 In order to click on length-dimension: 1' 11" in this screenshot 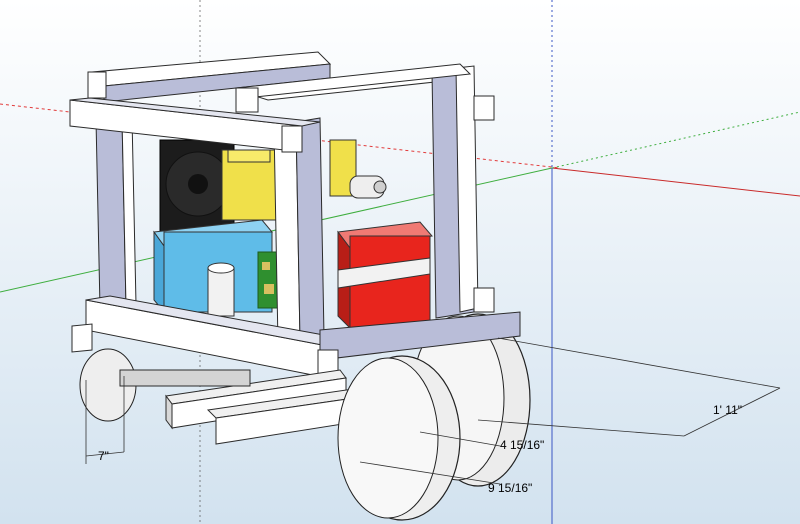, I will do `click(727, 410)`.